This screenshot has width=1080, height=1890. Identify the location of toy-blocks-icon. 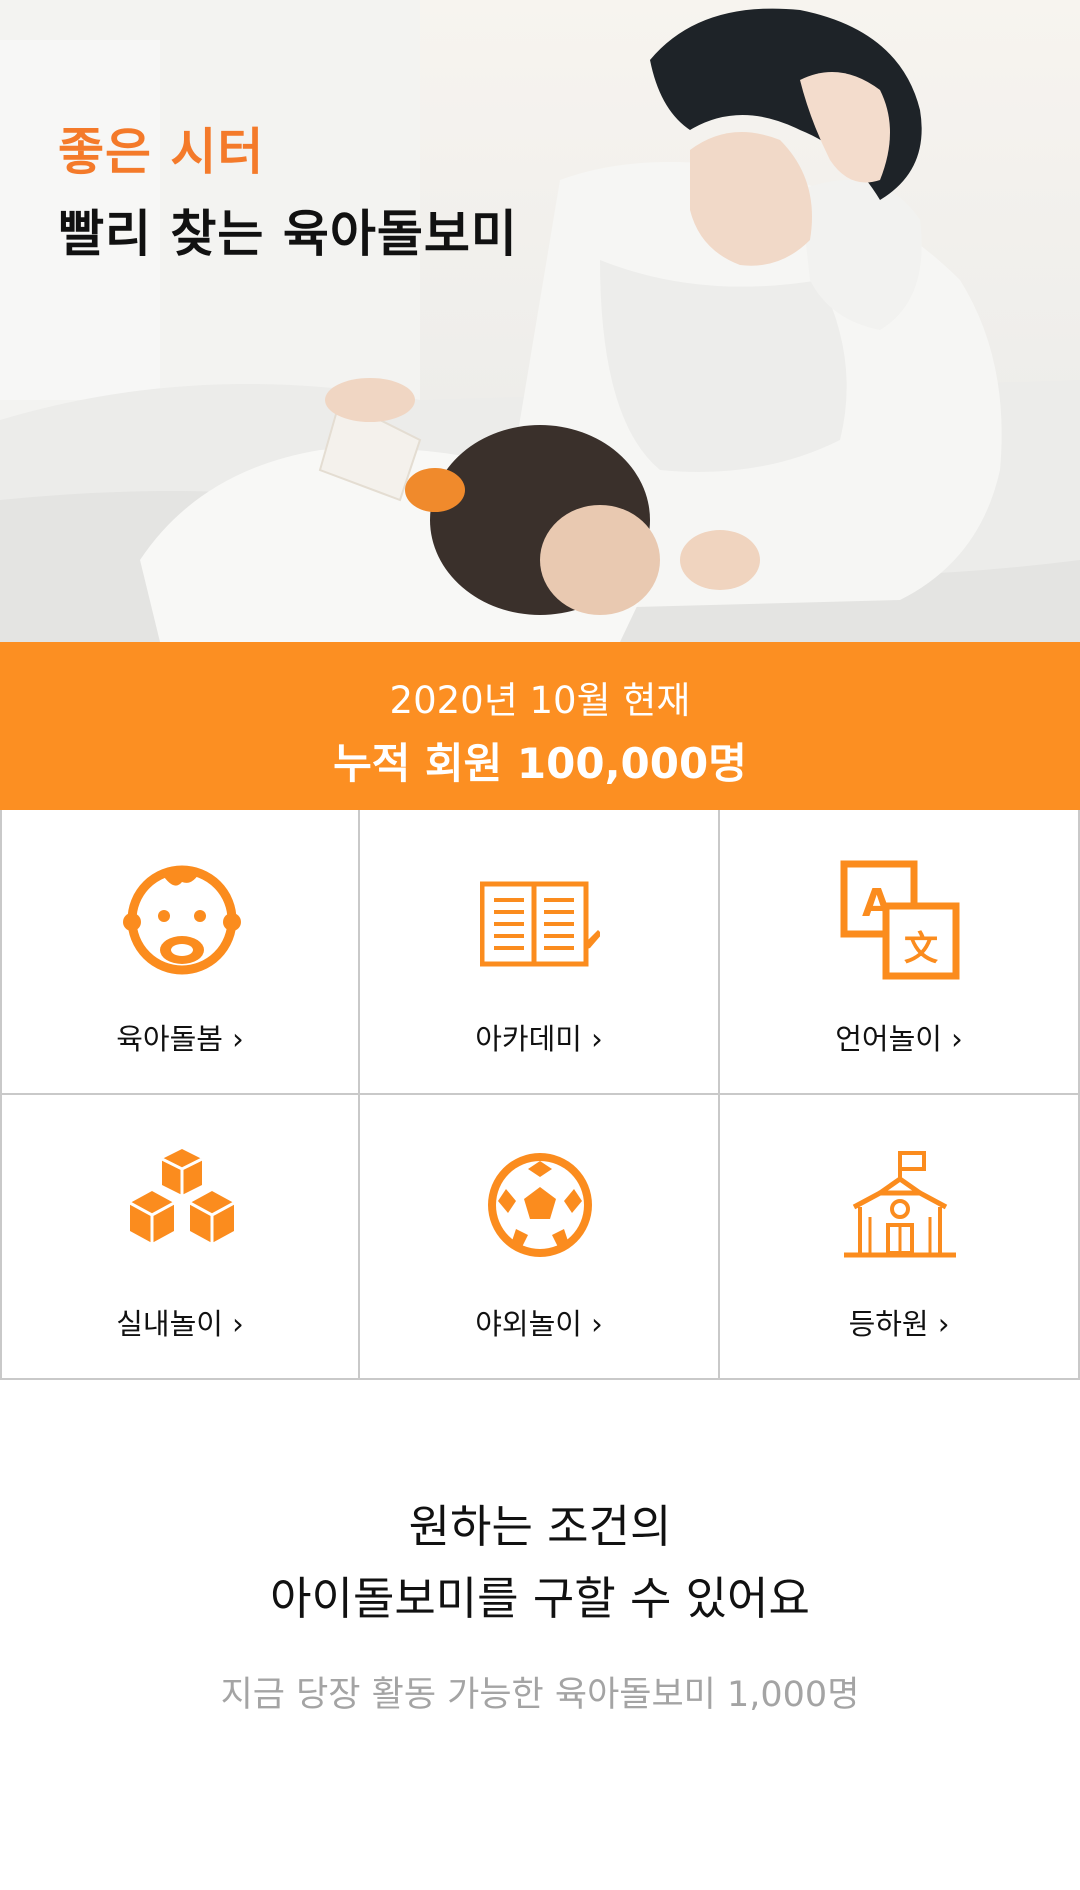
(182, 1196).